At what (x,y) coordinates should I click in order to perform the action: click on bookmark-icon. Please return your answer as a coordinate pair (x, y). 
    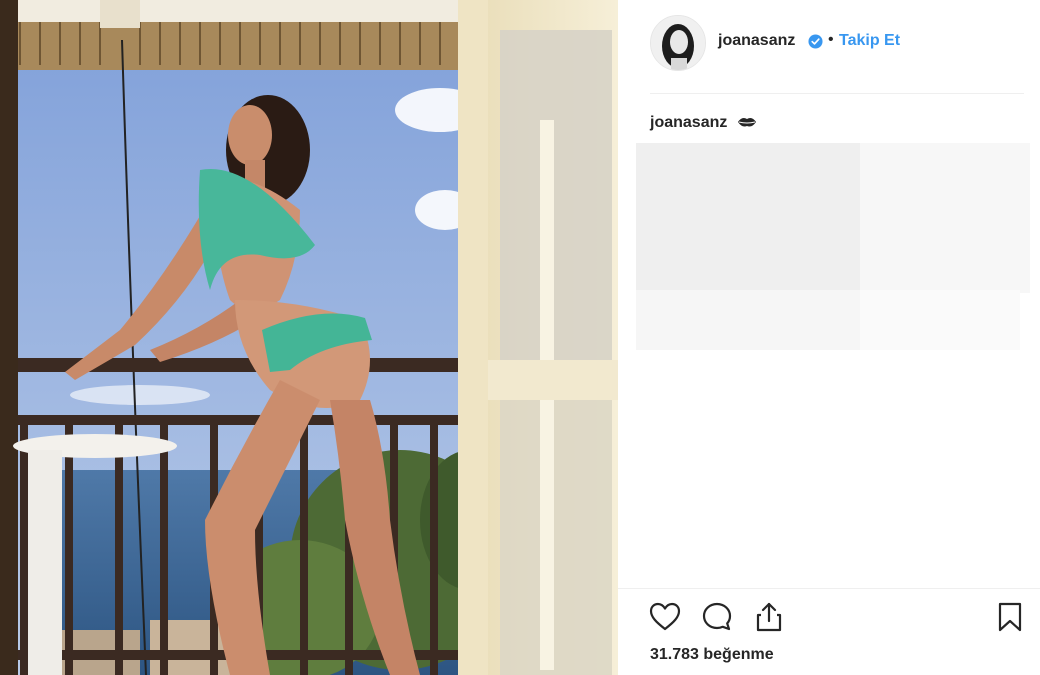
    Looking at the image, I should click on (1010, 617).